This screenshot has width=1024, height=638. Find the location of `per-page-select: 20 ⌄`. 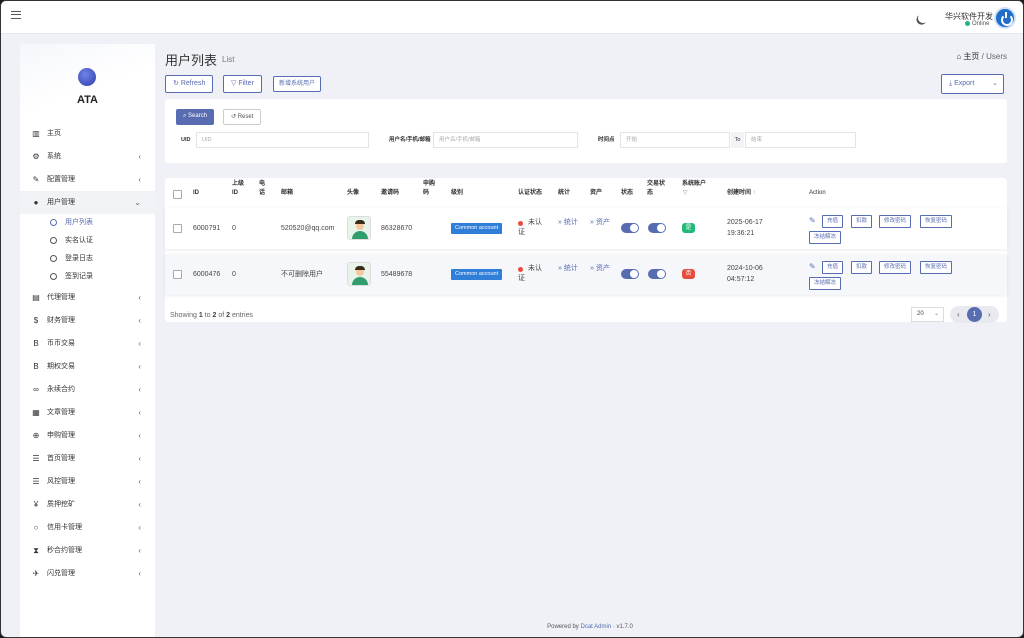

per-page-select: 20 ⌄ is located at coordinates (927, 314).